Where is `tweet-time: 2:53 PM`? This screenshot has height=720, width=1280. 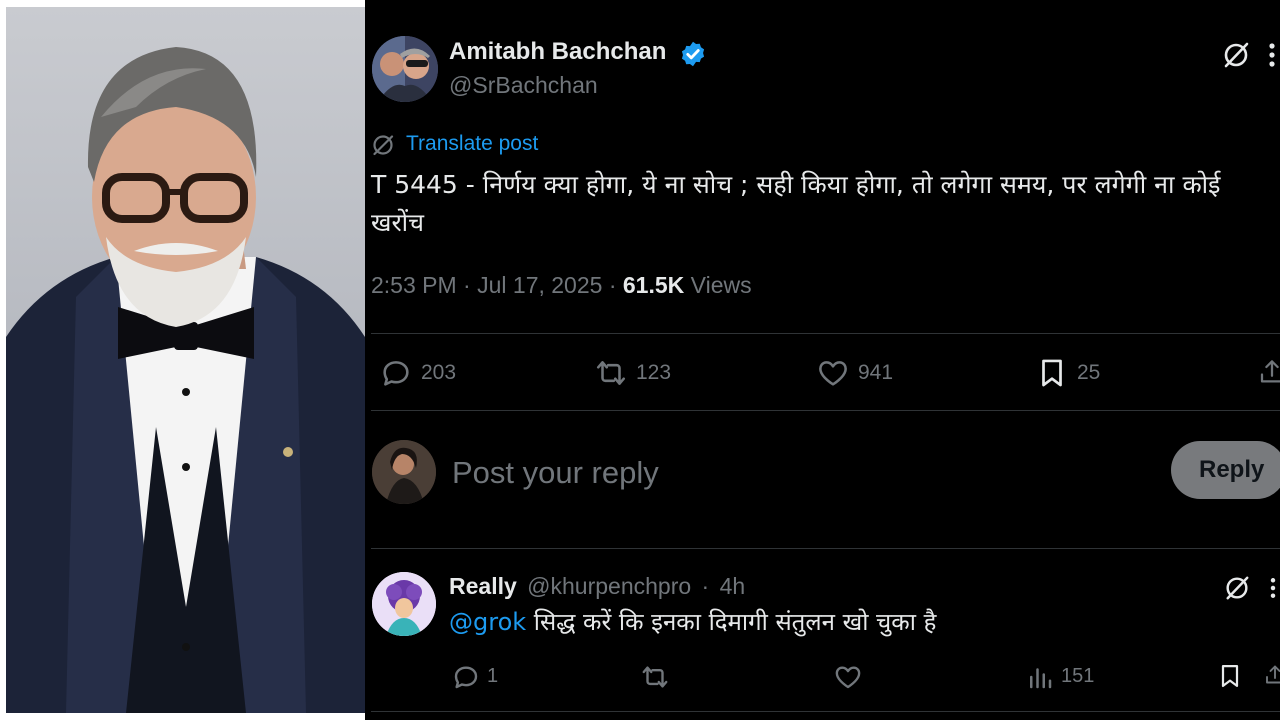
tweet-time: 2:53 PM is located at coordinates (414, 285).